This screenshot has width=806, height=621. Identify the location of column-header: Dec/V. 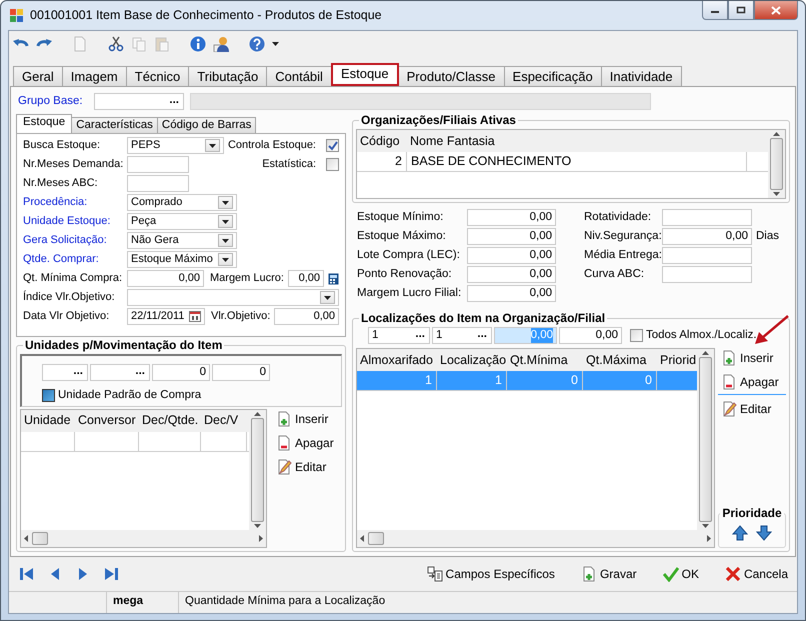
(224, 420).